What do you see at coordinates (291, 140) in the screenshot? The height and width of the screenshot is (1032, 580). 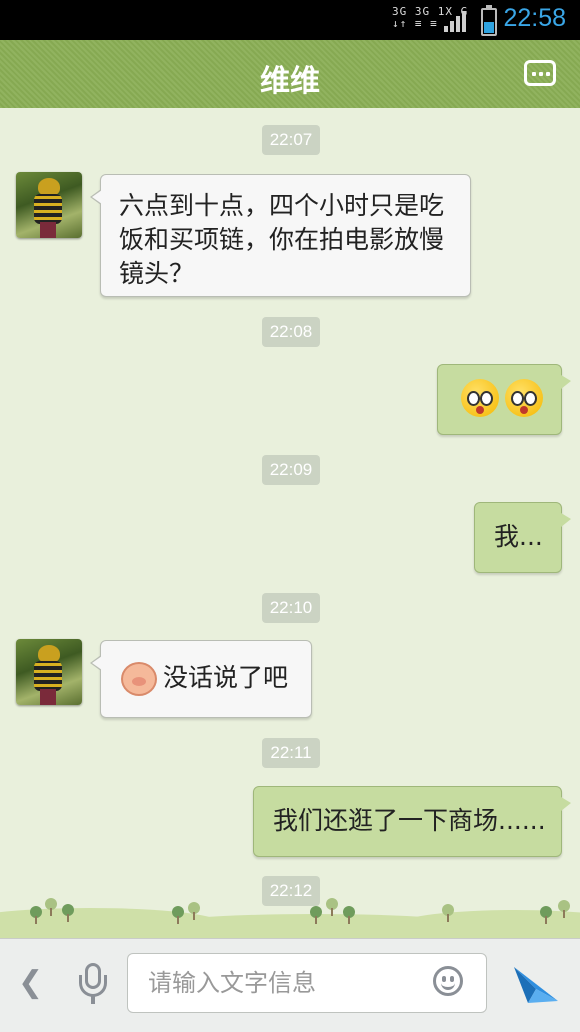 I see `timestamp: 22:07` at bounding box center [291, 140].